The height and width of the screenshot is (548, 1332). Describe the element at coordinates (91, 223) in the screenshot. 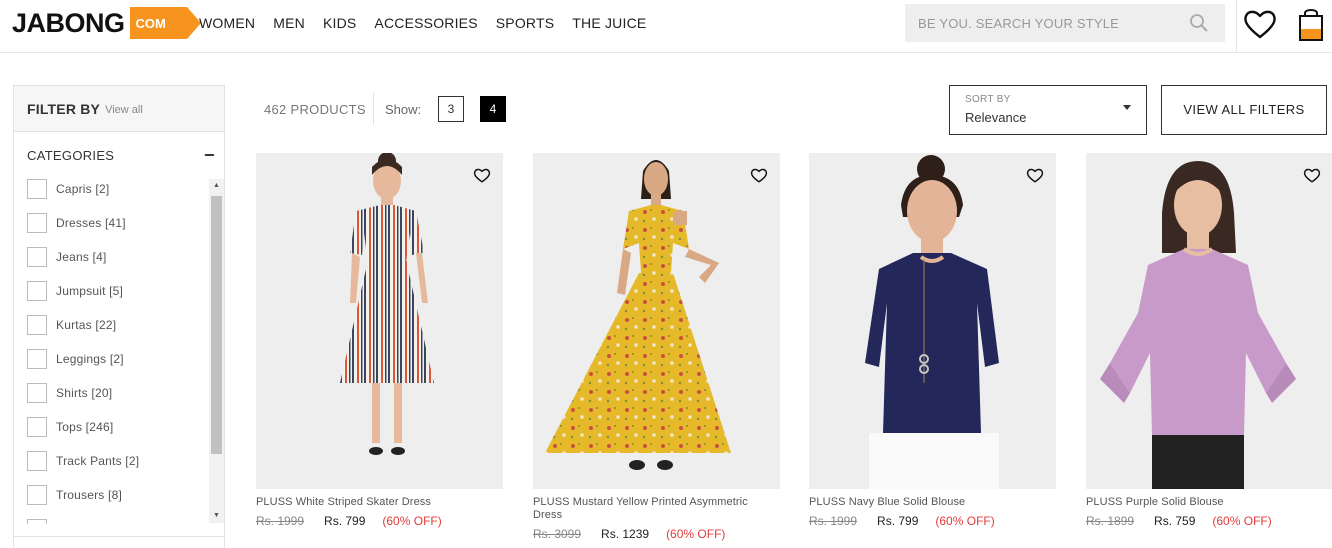

I see `category-label: Dresses [41]` at that location.